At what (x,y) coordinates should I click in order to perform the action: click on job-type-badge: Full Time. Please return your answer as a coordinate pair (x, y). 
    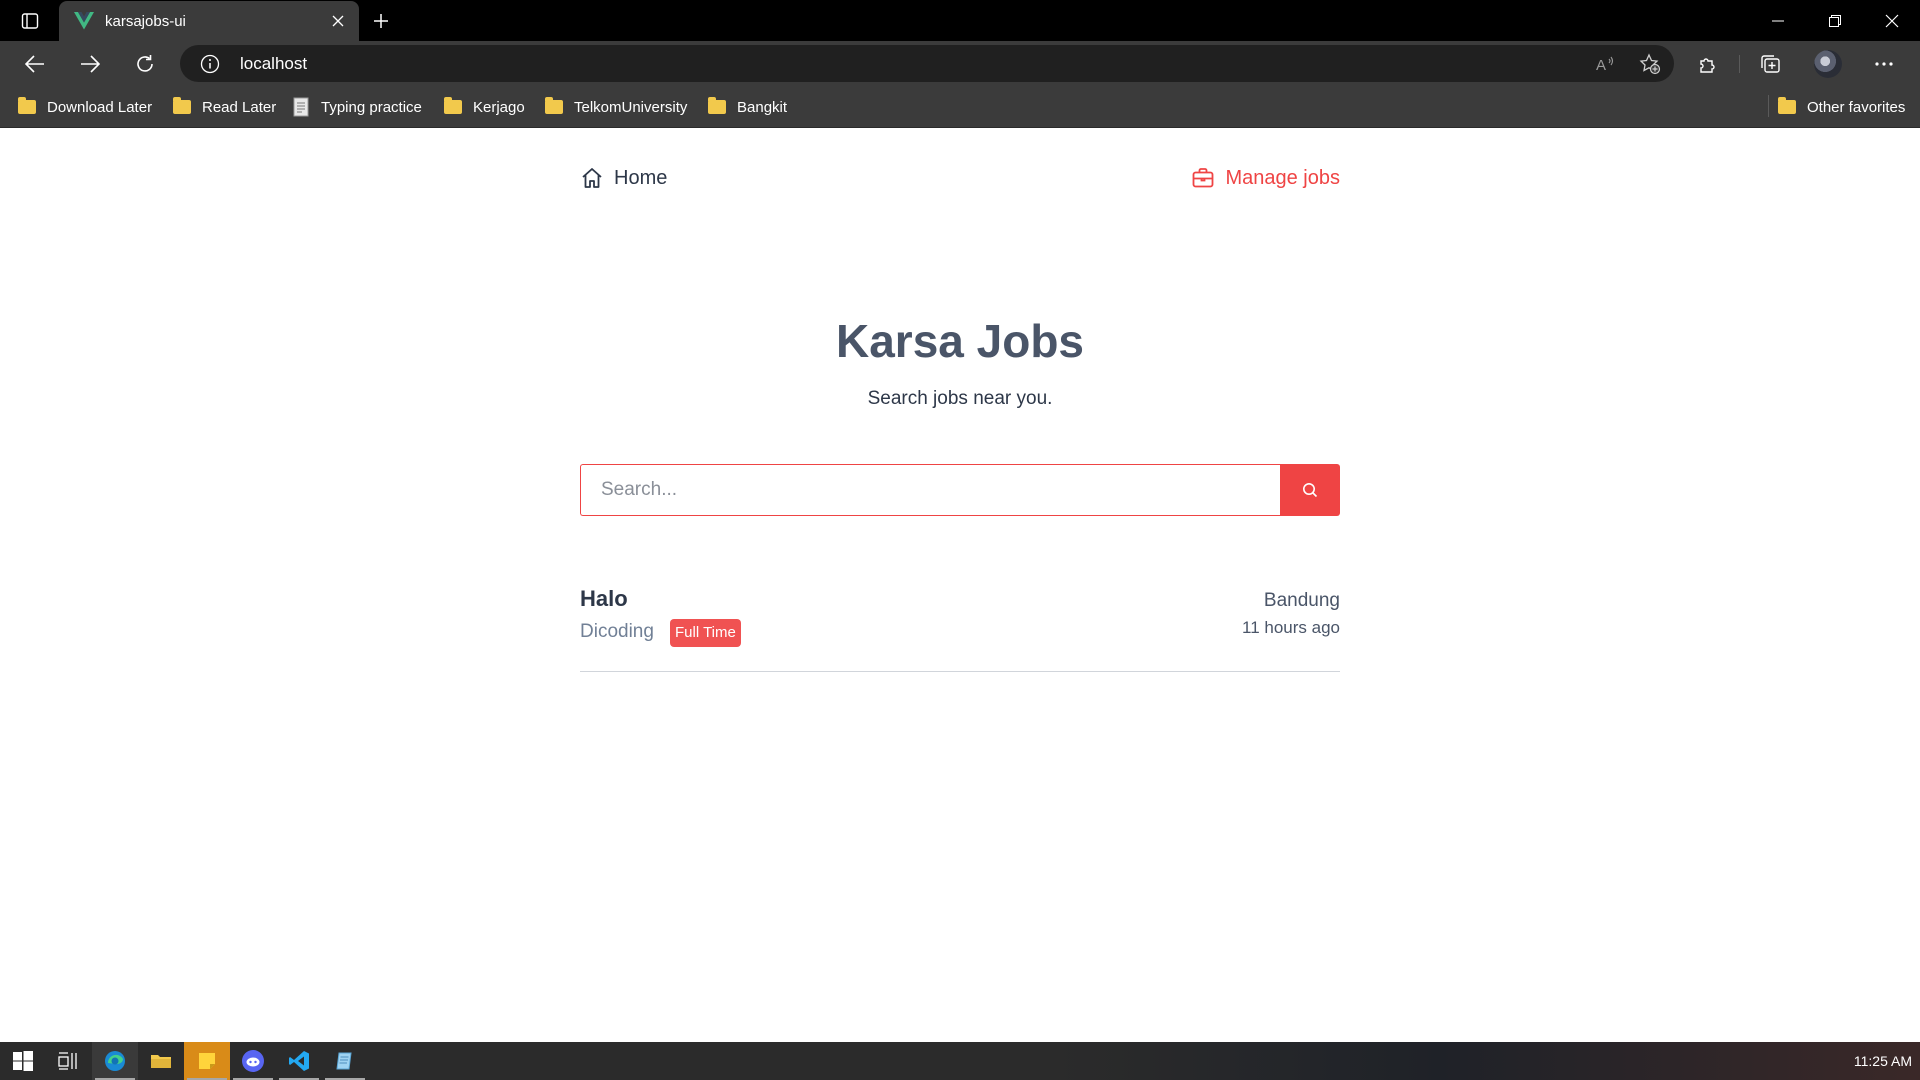
    Looking at the image, I should click on (705, 633).